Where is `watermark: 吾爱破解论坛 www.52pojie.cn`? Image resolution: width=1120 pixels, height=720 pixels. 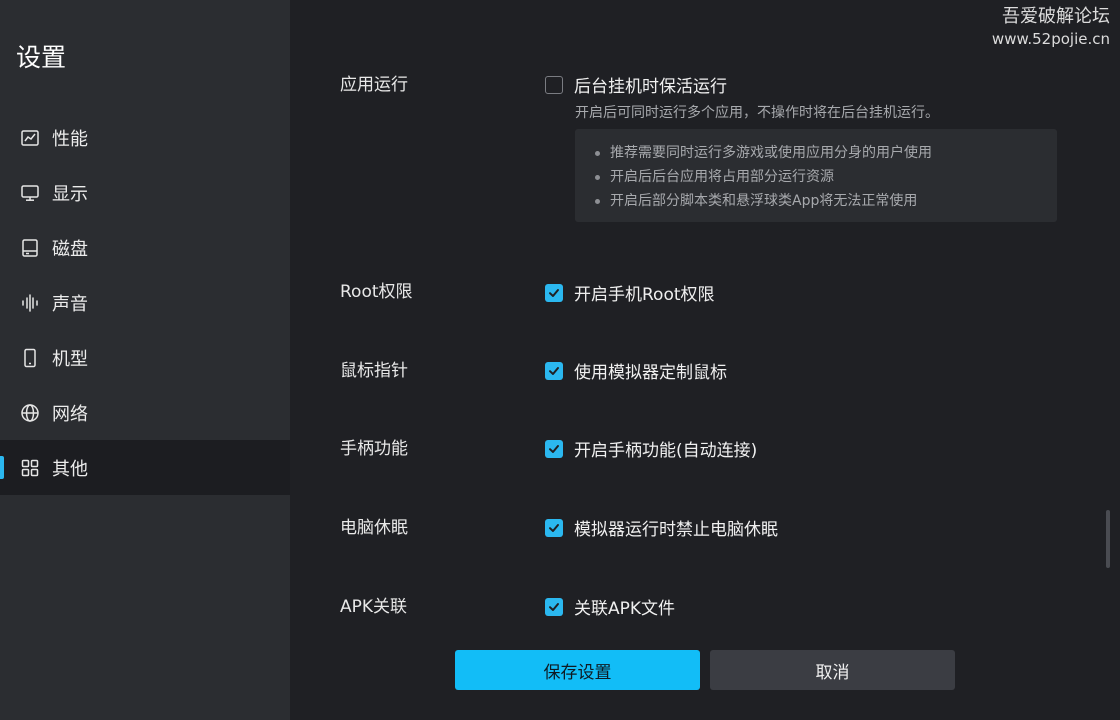 watermark: 吾爱破解论坛 www.52pojie.cn is located at coordinates (1051, 28).